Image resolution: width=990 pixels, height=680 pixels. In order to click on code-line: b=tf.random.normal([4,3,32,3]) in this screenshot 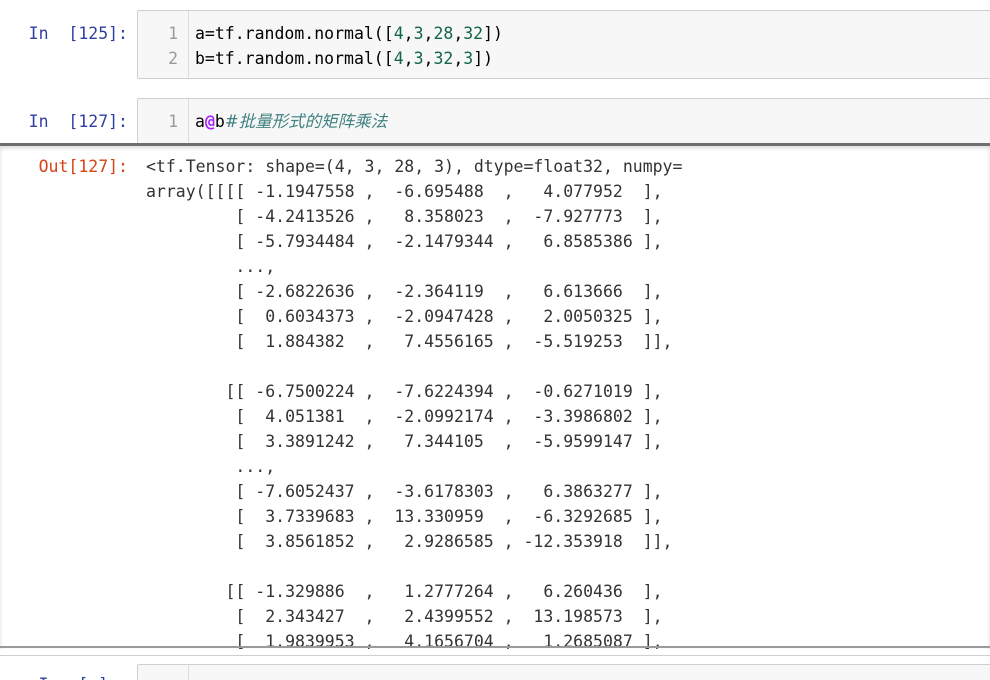, I will do `click(344, 58)`.